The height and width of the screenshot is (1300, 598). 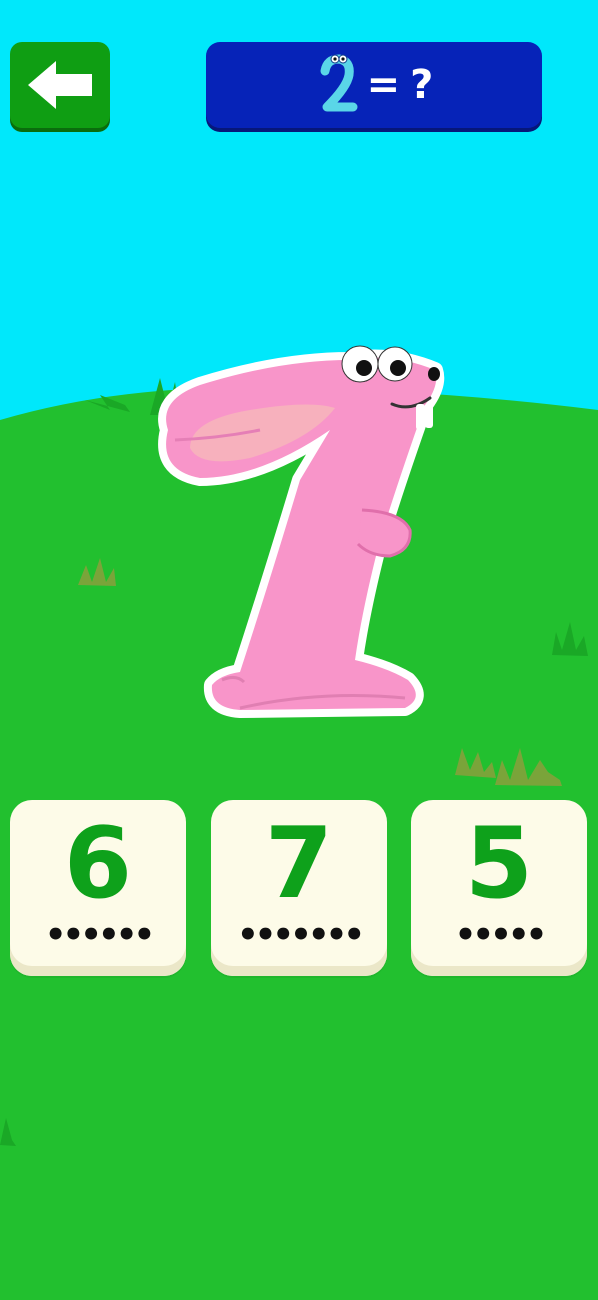 What do you see at coordinates (299, 864) in the screenshot?
I see `answer-number: 7` at bounding box center [299, 864].